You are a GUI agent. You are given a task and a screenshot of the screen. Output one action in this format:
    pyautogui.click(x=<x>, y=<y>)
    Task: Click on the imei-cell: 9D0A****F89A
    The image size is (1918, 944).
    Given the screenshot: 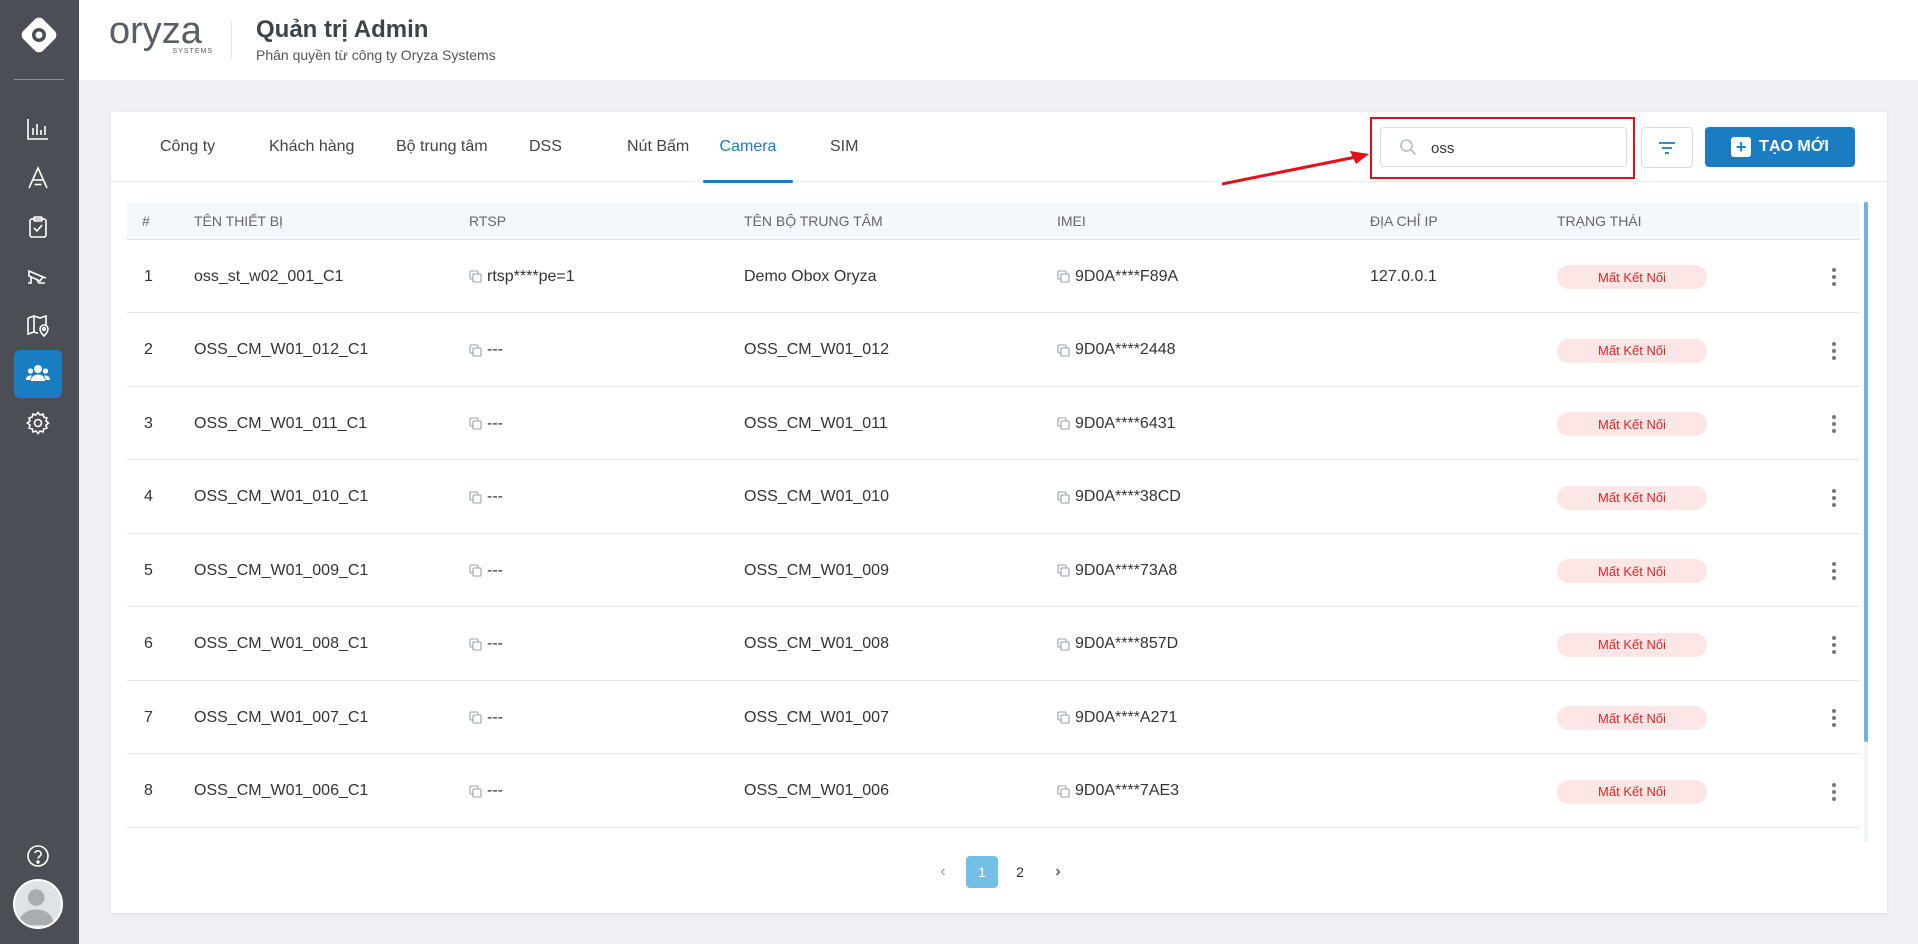 What is the action you would take?
    pyautogui.click(x=1117, y=276)
    